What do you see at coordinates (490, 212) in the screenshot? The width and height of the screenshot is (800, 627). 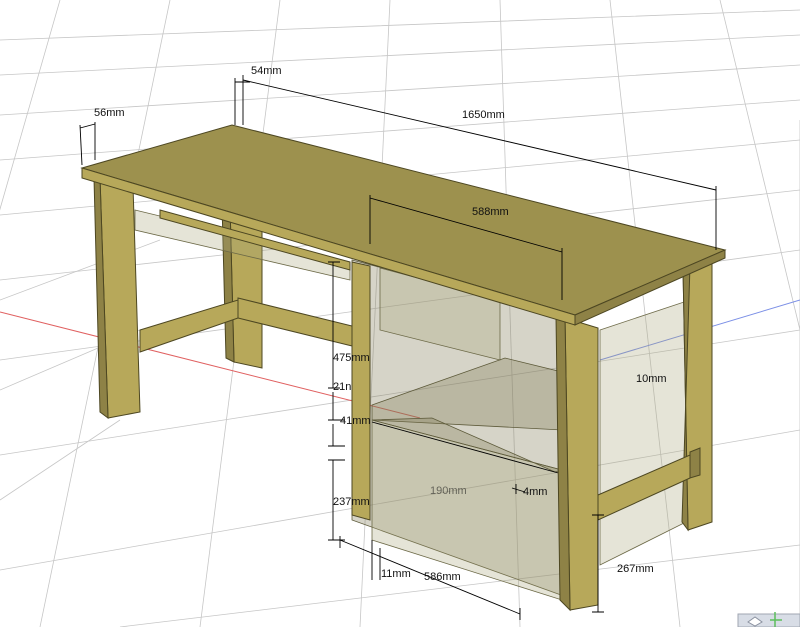 I see `dim-label-drawer-width: 588mm` at bounding box center [490, 212].